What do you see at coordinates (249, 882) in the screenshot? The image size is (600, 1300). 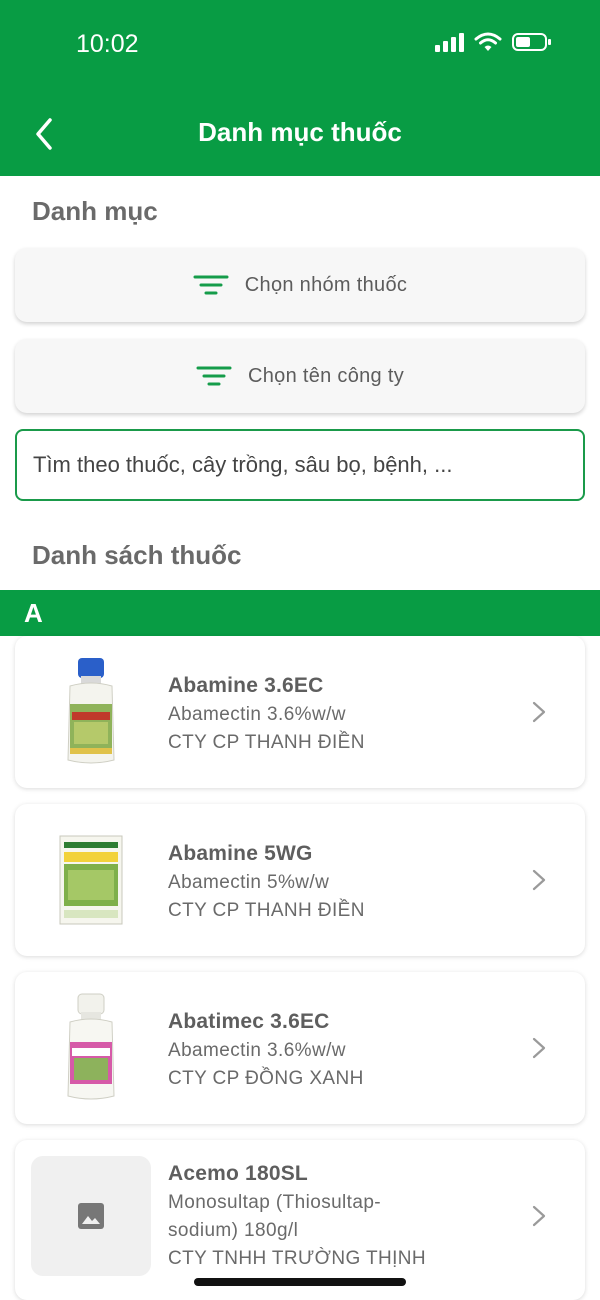 I see `item-ingredient: Abamectin 5%w/w` at bounding box center [249, 882].